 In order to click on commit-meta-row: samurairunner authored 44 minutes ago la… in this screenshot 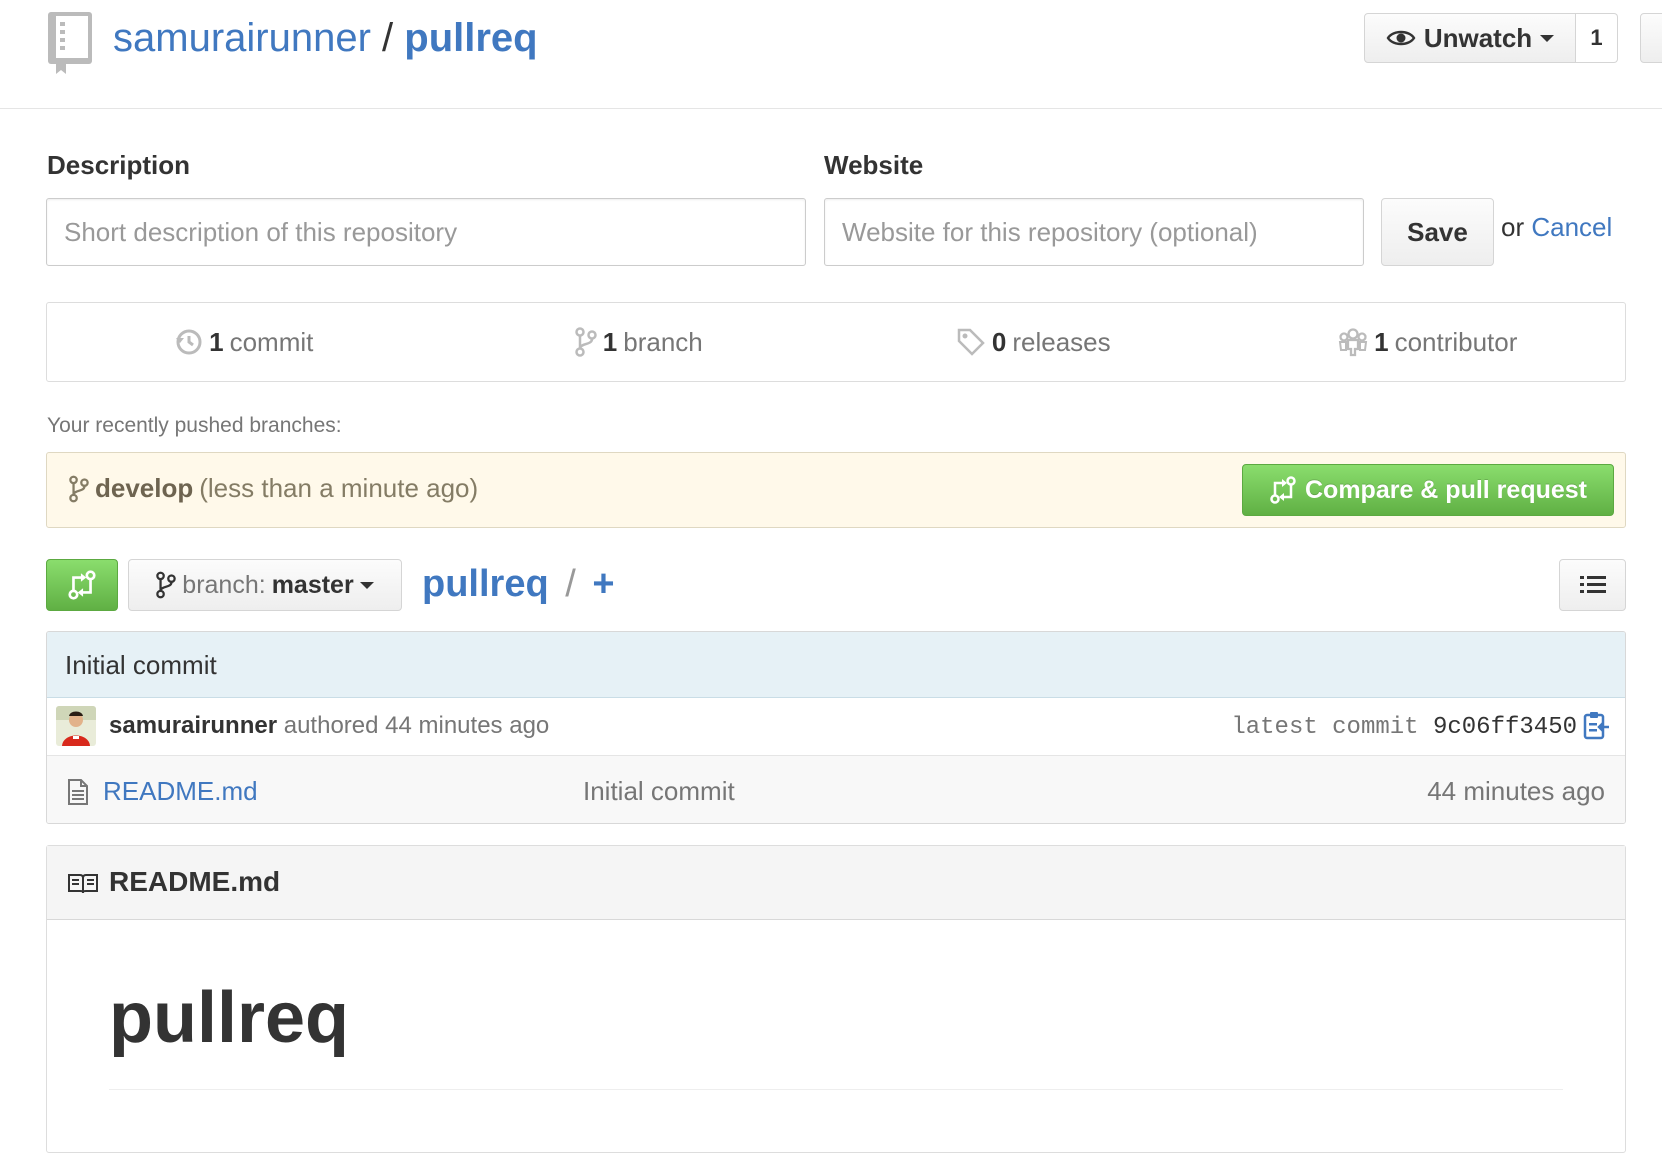, I will do `click(836, 727)`.